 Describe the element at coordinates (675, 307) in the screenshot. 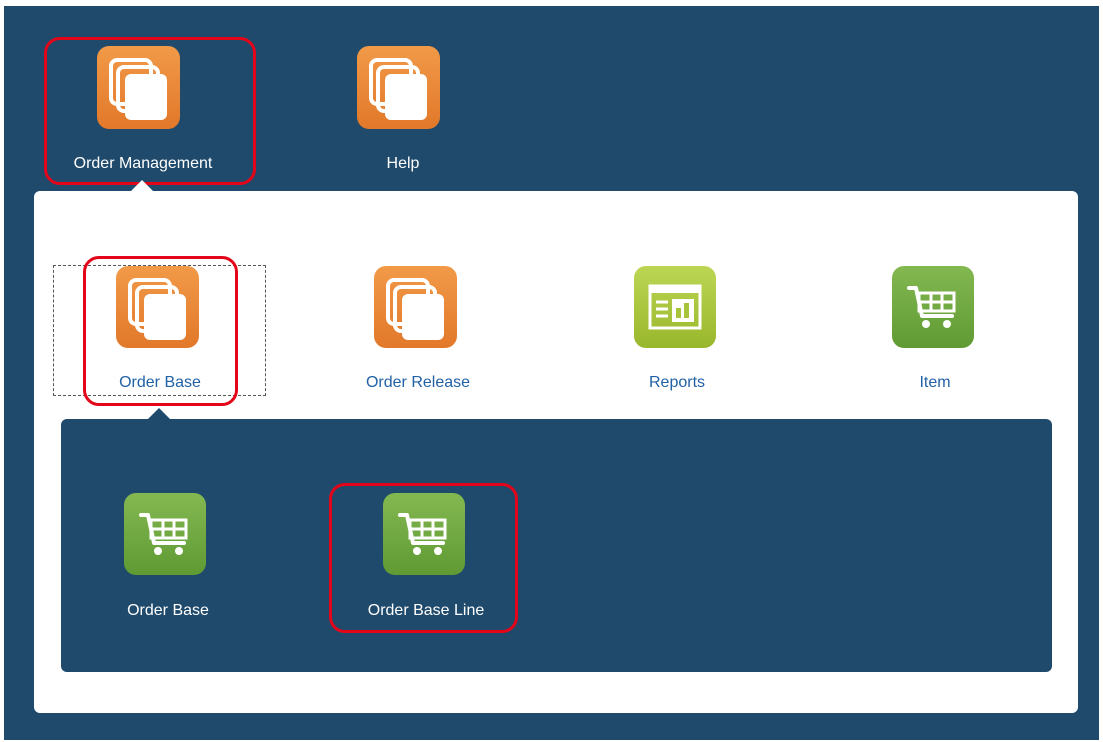

I see `report-chart-icon` at that location.